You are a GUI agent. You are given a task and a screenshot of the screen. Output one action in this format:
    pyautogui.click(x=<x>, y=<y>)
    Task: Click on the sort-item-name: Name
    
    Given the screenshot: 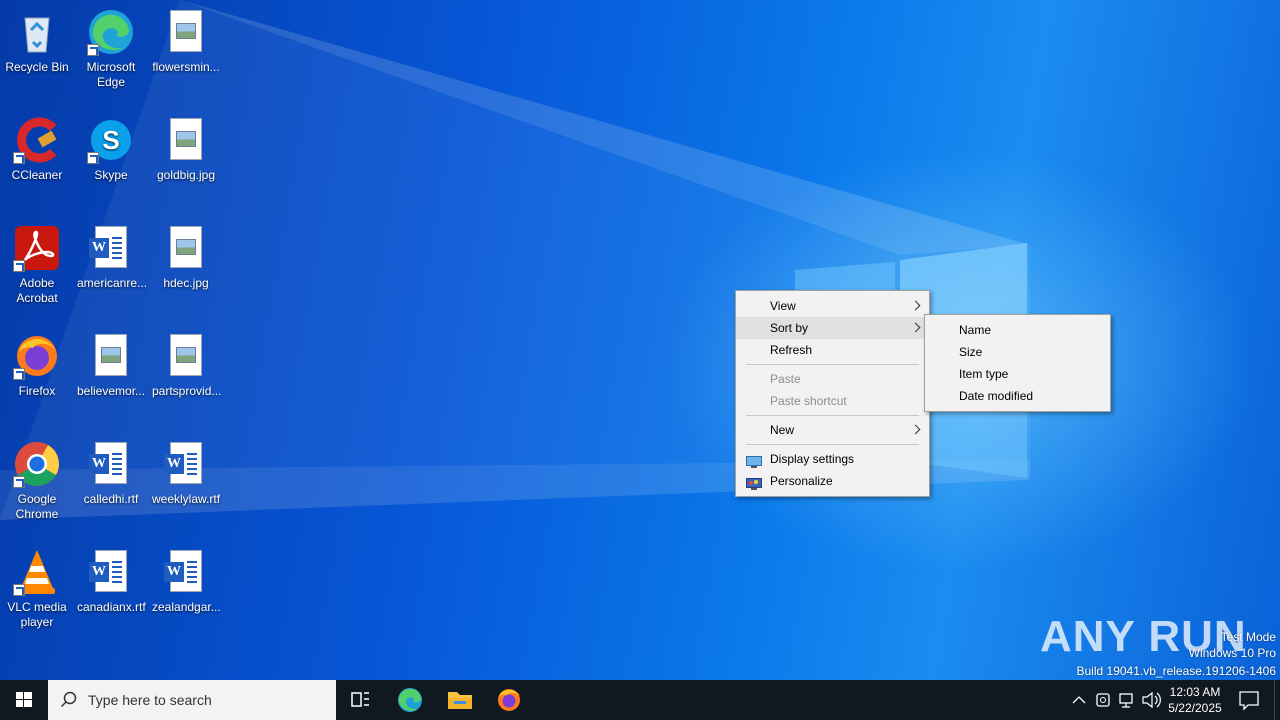 What is the action you would take?
    pyautogui.click(x=1017, y=330)
    